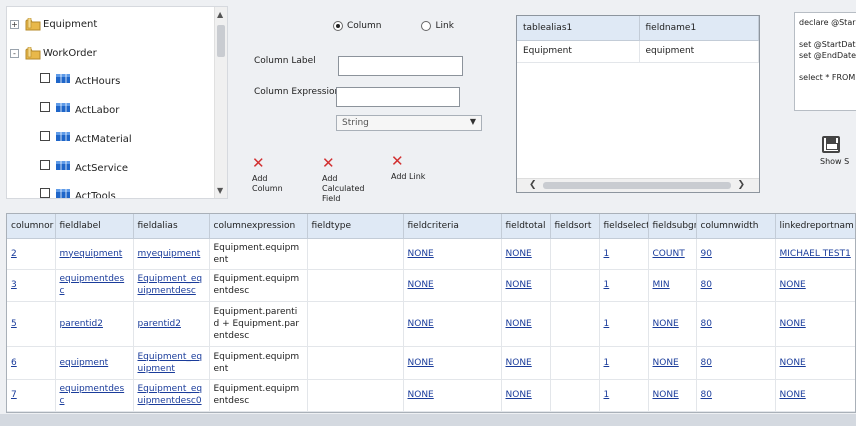 This screenshot has width=856, height=426. What do you see at coordinates (31, 285) in the screenshot?
I see `cell-link: 3` at bounding box center [31, 285].